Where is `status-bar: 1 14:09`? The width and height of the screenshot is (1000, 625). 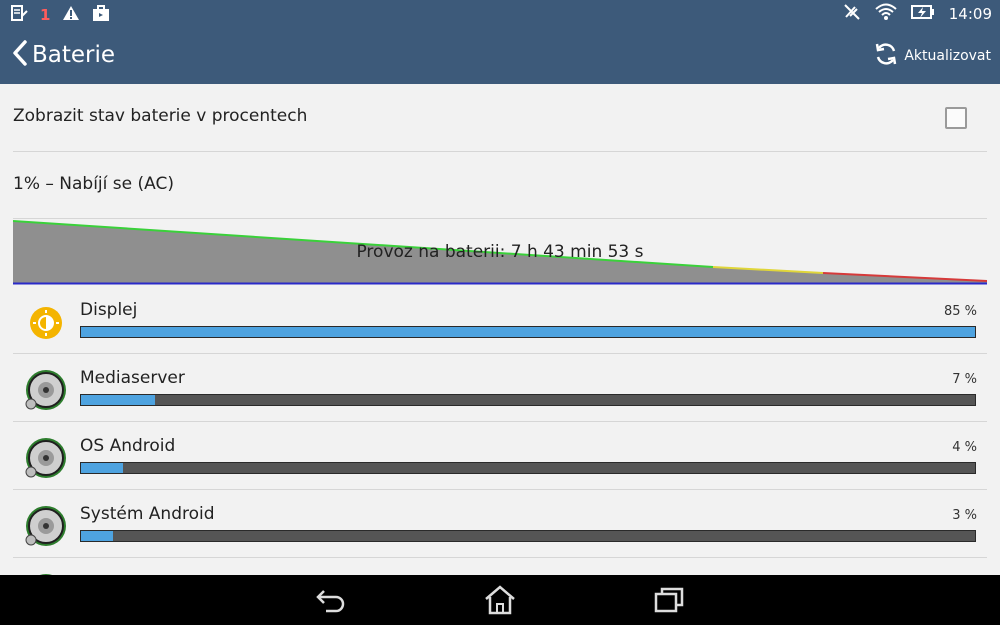
status-bar: 1 14:09 is located at coordinates (500, 13).